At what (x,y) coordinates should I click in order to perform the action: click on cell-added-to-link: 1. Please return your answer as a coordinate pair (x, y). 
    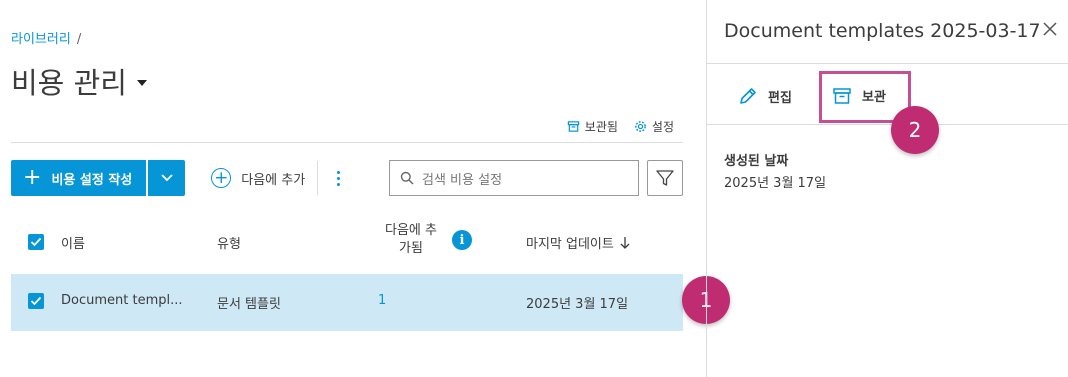
    Looking at the image, I should click on (382, 300).